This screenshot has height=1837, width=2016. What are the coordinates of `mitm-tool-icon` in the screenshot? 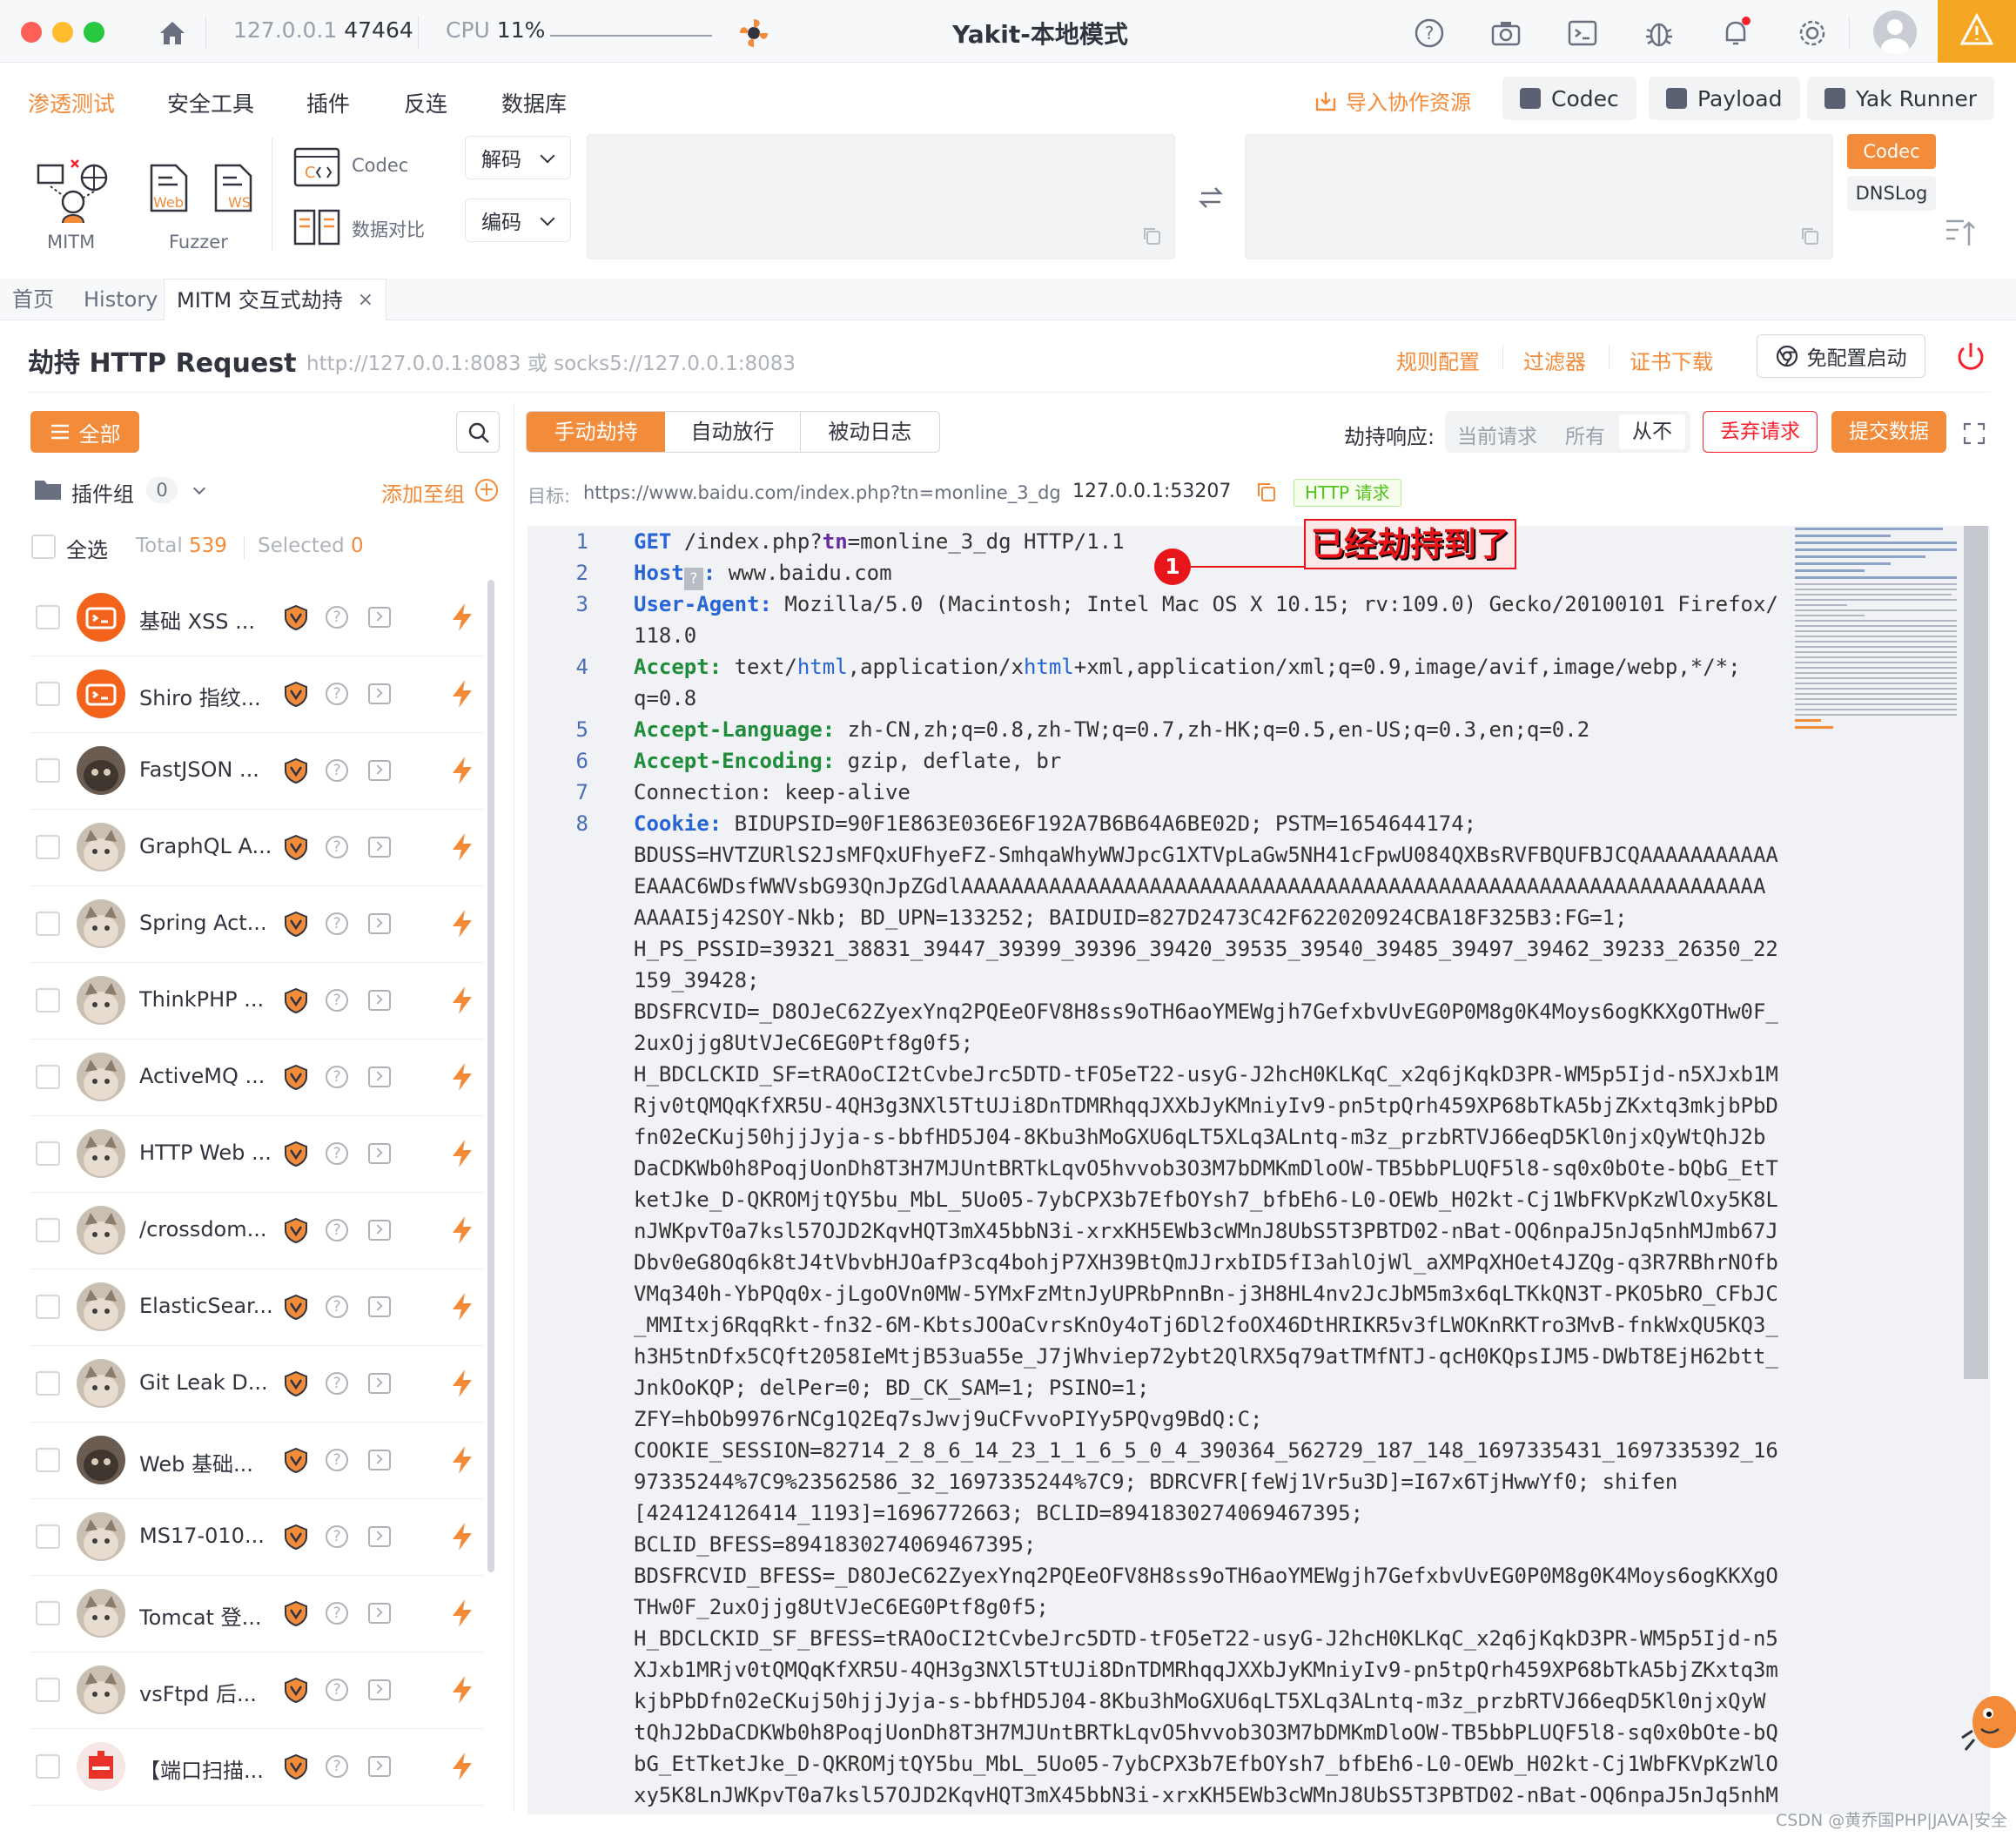 It's located at (72, 191).